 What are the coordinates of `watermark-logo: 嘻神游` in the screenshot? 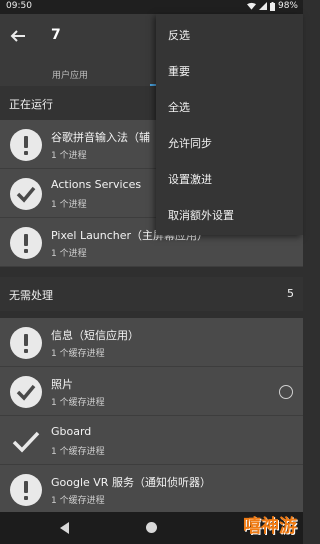 It's located at (270, 526).